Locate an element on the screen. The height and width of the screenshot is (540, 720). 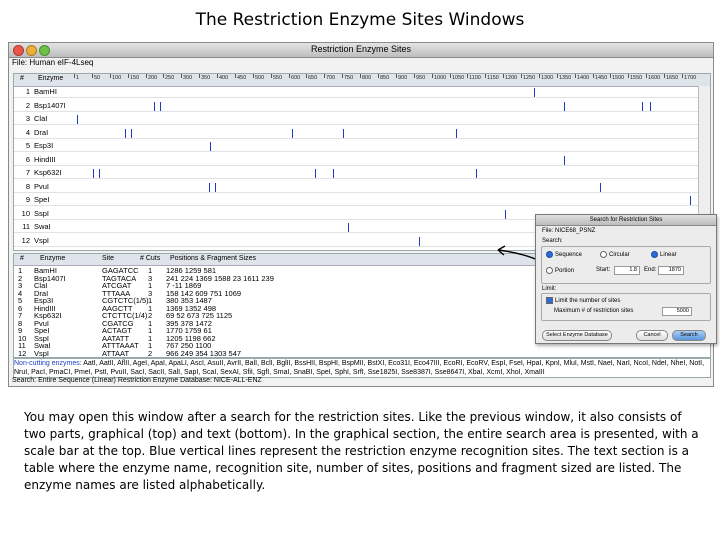
scale-tick-label: 700 is located at coordinates (331, 78).